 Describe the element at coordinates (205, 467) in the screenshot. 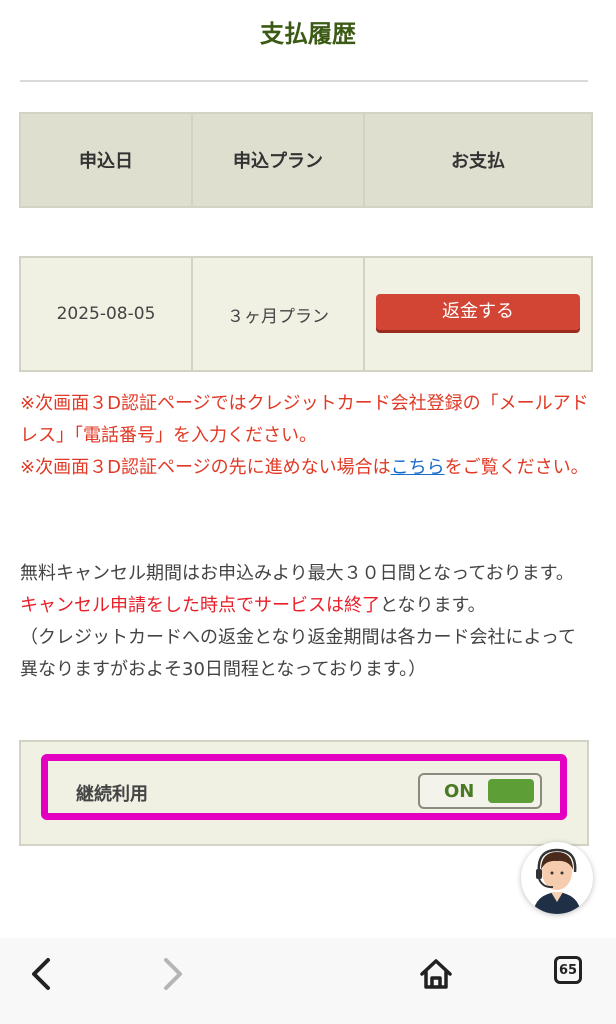

I see `note-text-before: ※次画面３D認証ページの先に進めない場合は` at that location.